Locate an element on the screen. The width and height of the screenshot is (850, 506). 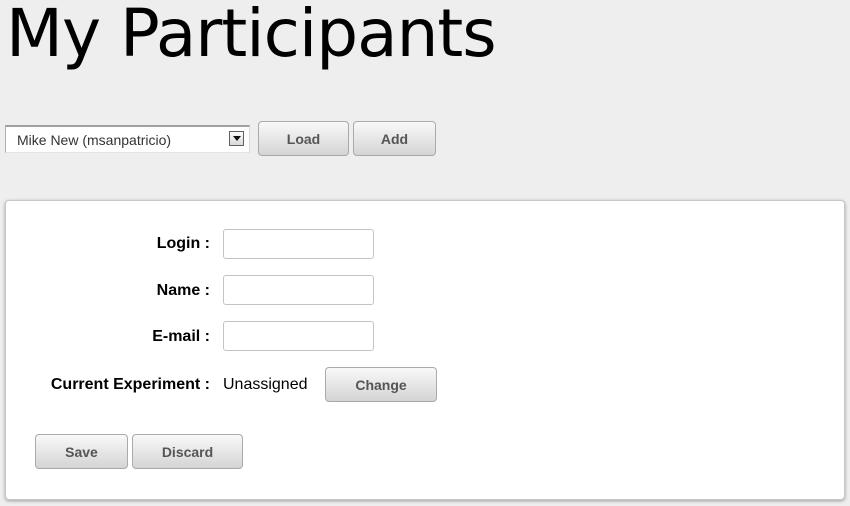
participant-toolbar: Mike New (msanpatricio) Load Add is located at coordinates (220, 138).